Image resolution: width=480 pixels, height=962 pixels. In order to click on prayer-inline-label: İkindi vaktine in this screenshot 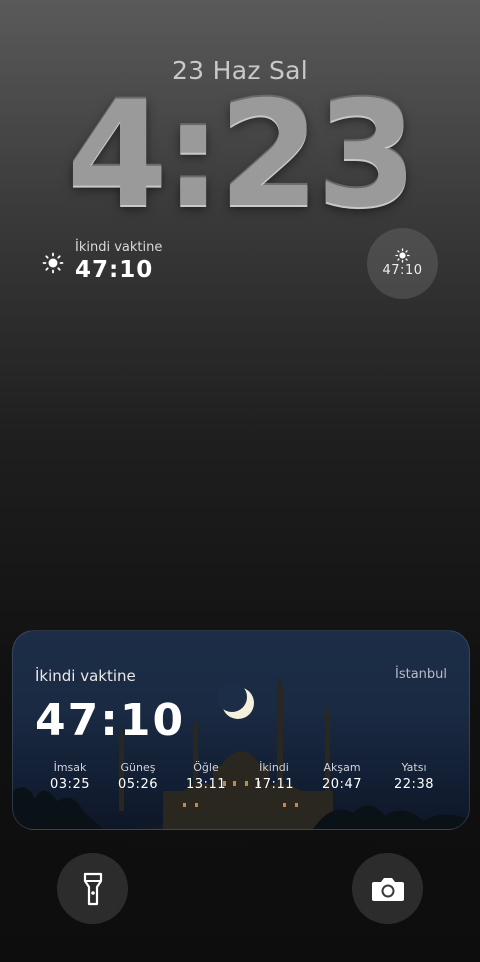, I will do `click(119, 247)`.